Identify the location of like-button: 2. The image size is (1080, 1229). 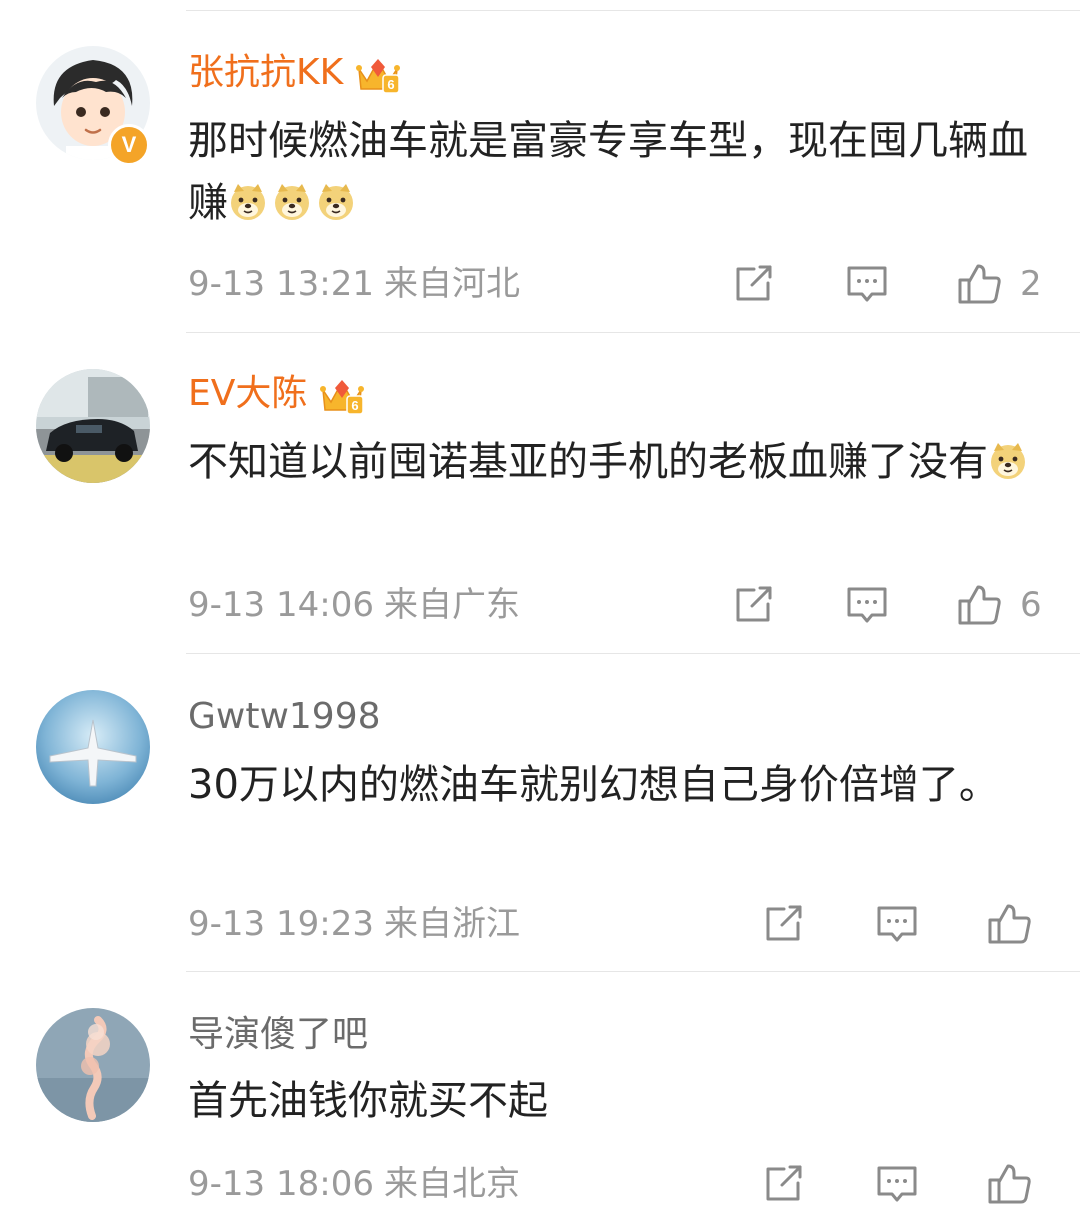
(999, 284).